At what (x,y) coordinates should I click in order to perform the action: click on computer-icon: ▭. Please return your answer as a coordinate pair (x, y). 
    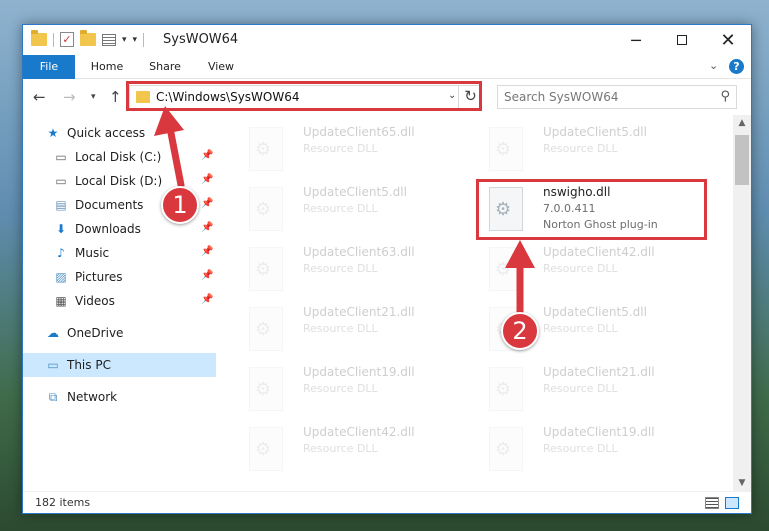
    Looking at the image, I should click on (53, 365).